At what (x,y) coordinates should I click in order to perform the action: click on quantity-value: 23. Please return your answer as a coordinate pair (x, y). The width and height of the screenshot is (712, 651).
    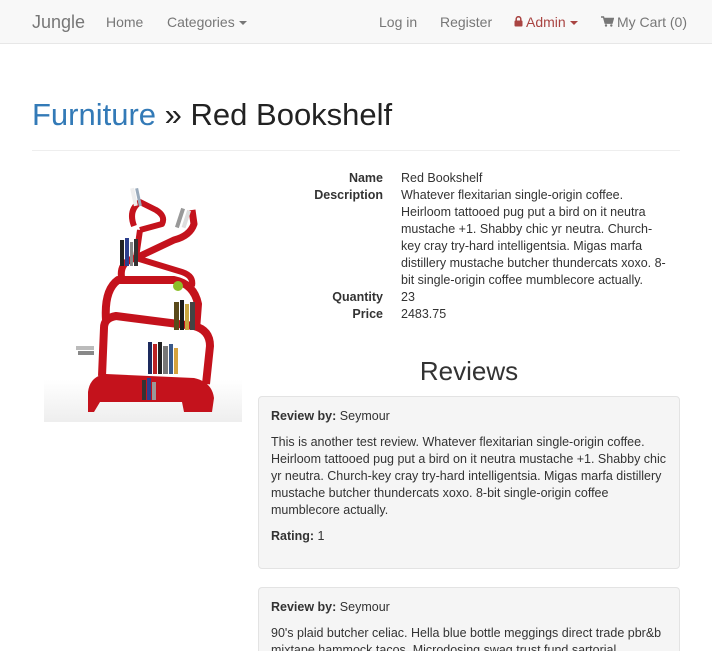
    Looking at the image, I should click on (408, 297).